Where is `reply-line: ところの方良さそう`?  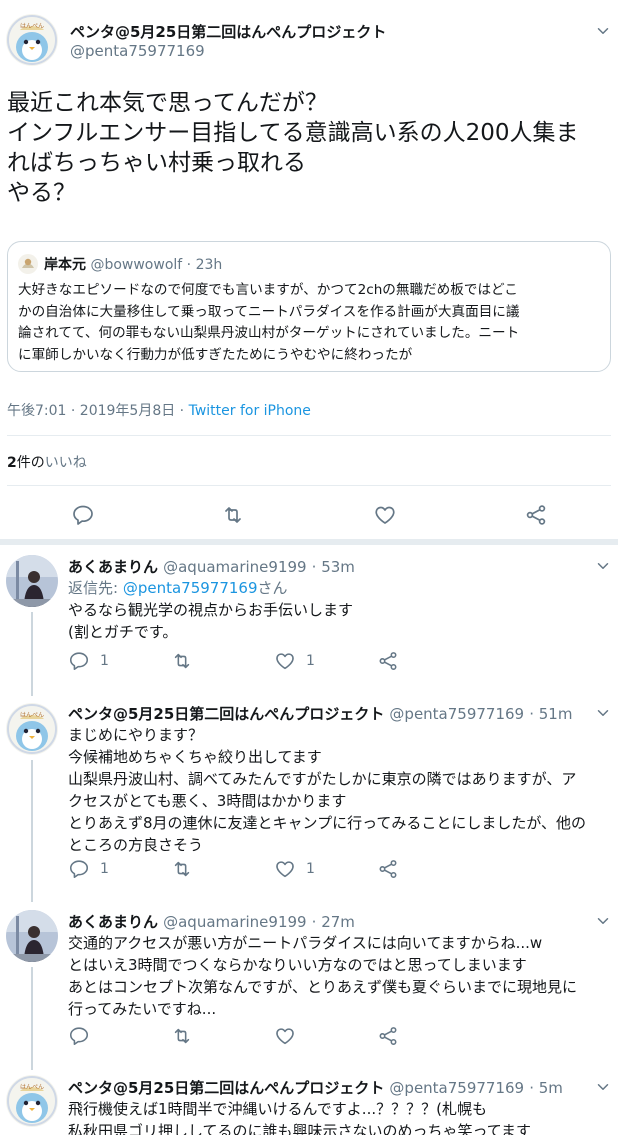 reply-line: ところの方良さそう is located at coordinates (136, 845).